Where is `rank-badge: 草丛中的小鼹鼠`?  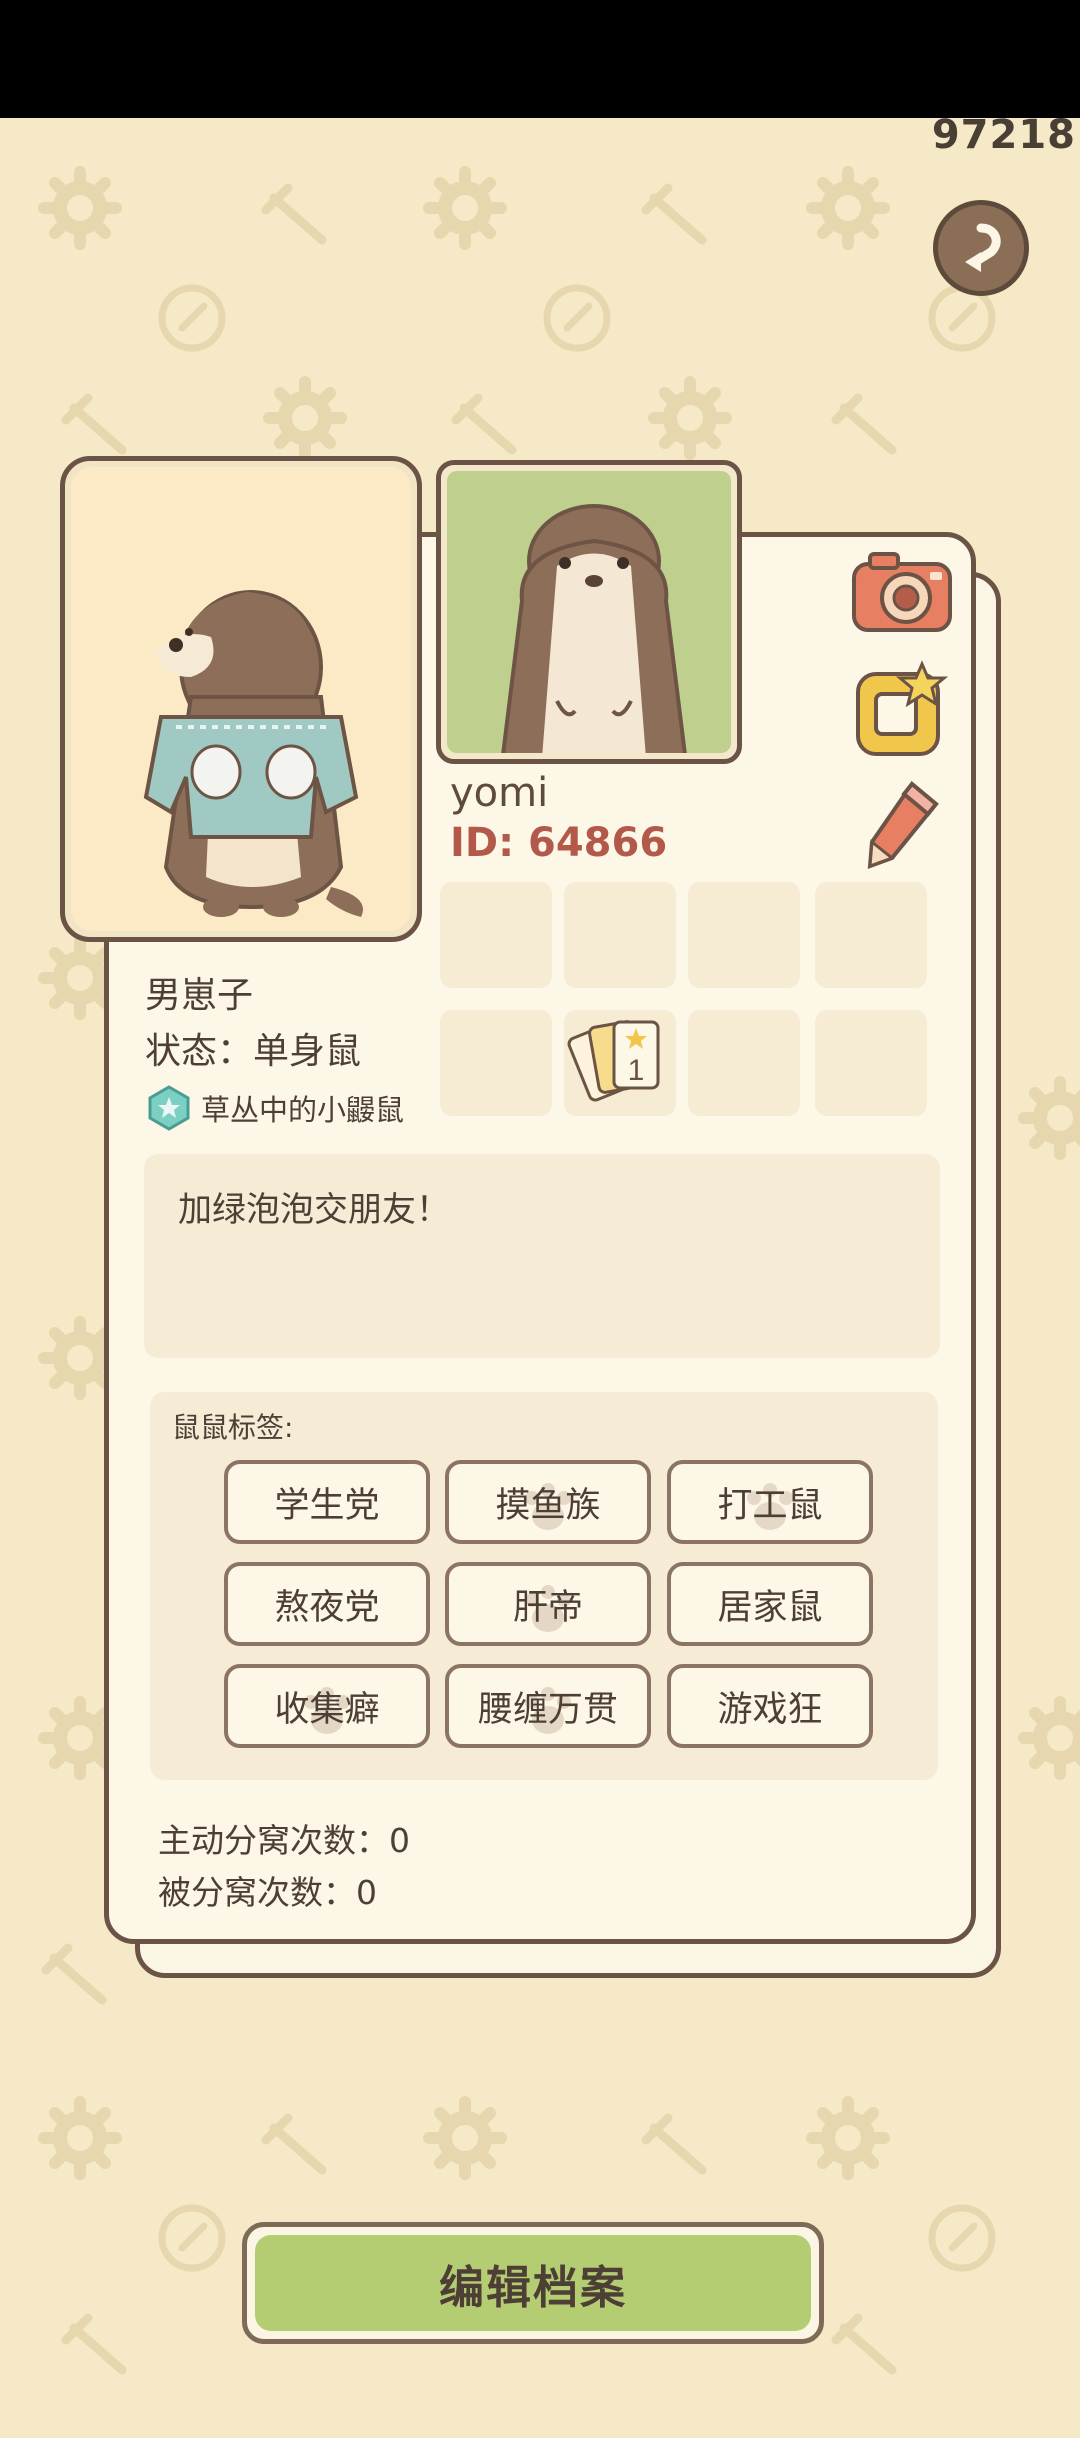
rank-badge: 草丛中的小鼹鼠 is located at coordinates (274, 1108).